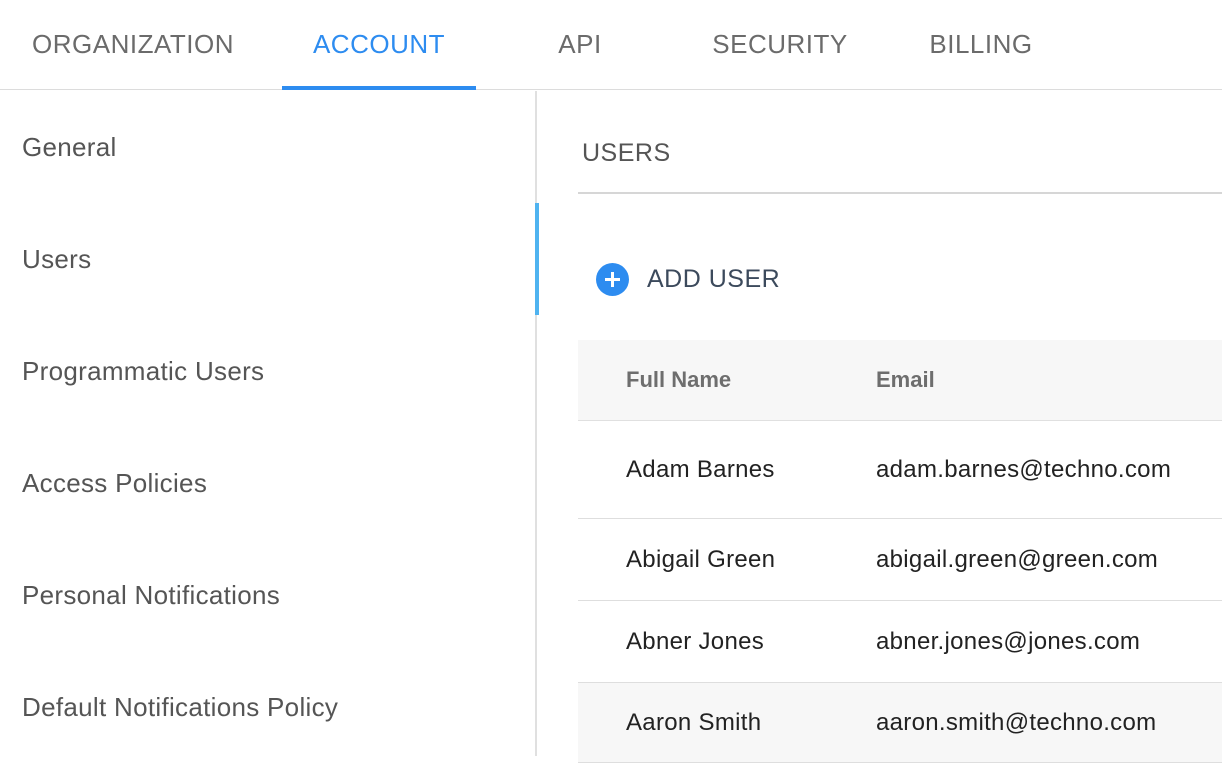 Image resolution: width=1222 pixels, height=763 pixels. What do you see at coordinates (57, 258) in the screenshot?
I see `sidebar-item-label: Users` at bounding box center [57, 258].